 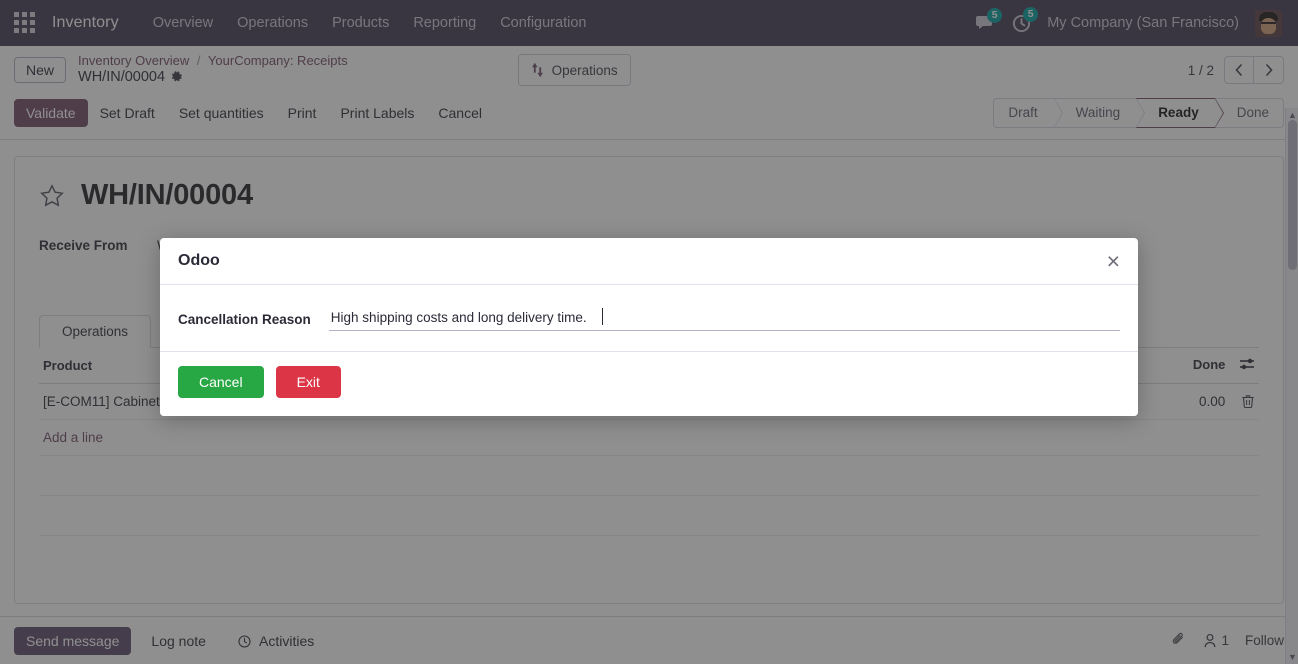 I want to click on dialog-header: Odoo ×, so click(x=649, y=261).